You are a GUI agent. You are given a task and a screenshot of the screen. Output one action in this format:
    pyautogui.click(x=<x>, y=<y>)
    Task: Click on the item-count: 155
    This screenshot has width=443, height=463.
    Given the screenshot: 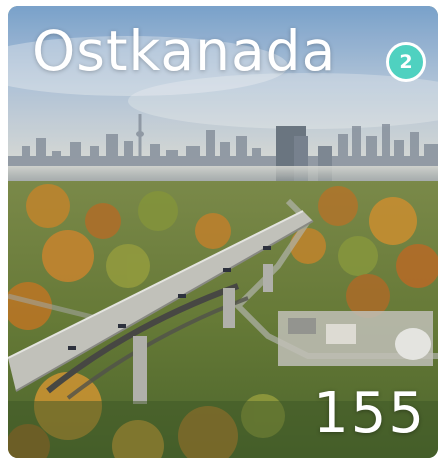 What is the action you would take?
    pyautogui.click(x=369, y=413)
    